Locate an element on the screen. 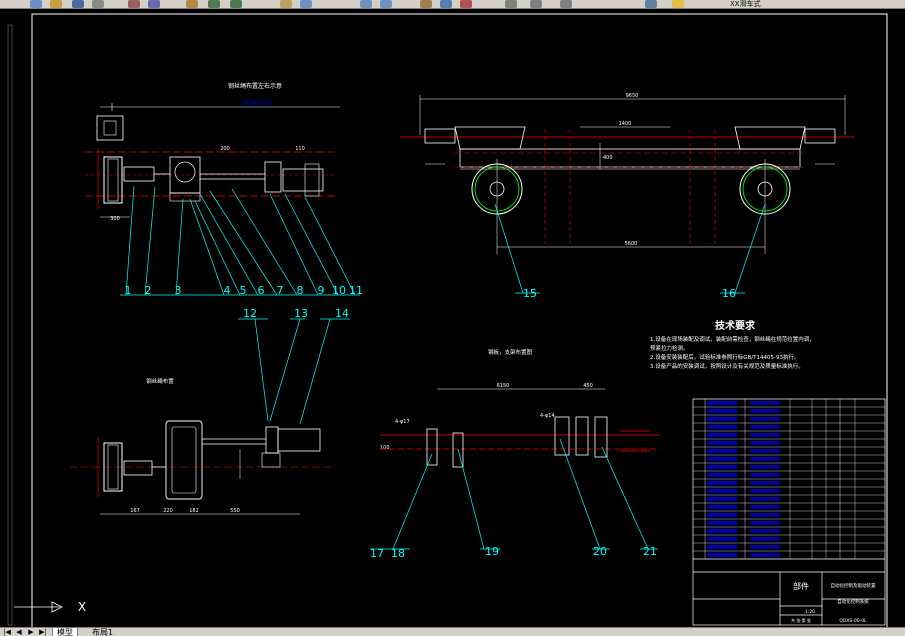  middle-dim-1: 6150 is located at coordinates (503, 386).